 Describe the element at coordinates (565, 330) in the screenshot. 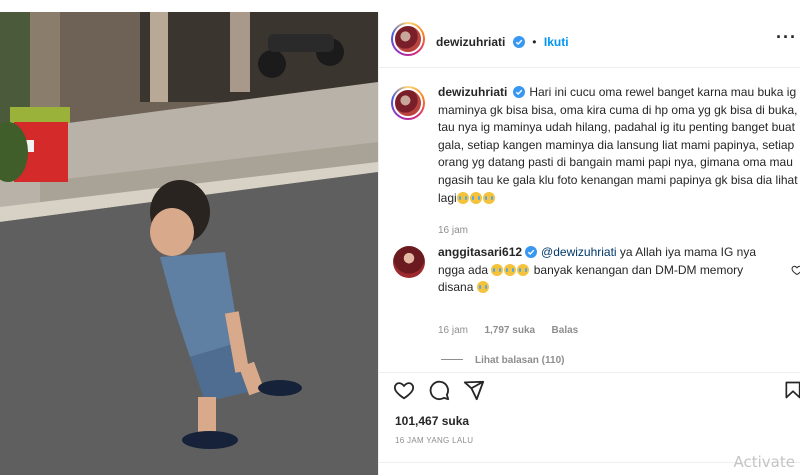

I see `reply-button: Balas` at that location.